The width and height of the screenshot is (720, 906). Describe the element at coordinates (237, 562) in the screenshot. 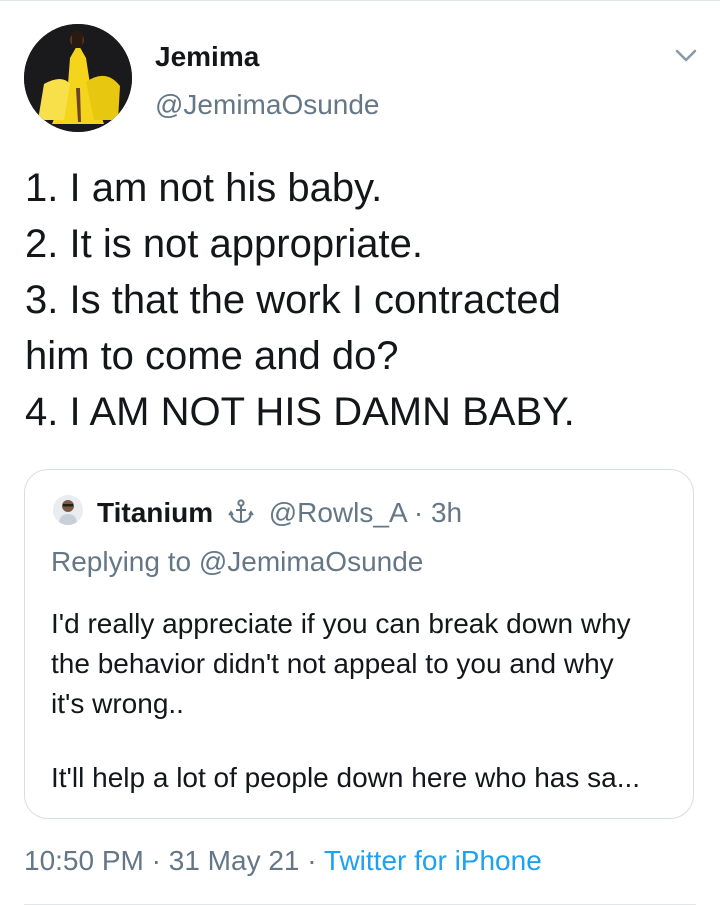

I see `replying-to: Replying to @JemimaOsunde` at that location.